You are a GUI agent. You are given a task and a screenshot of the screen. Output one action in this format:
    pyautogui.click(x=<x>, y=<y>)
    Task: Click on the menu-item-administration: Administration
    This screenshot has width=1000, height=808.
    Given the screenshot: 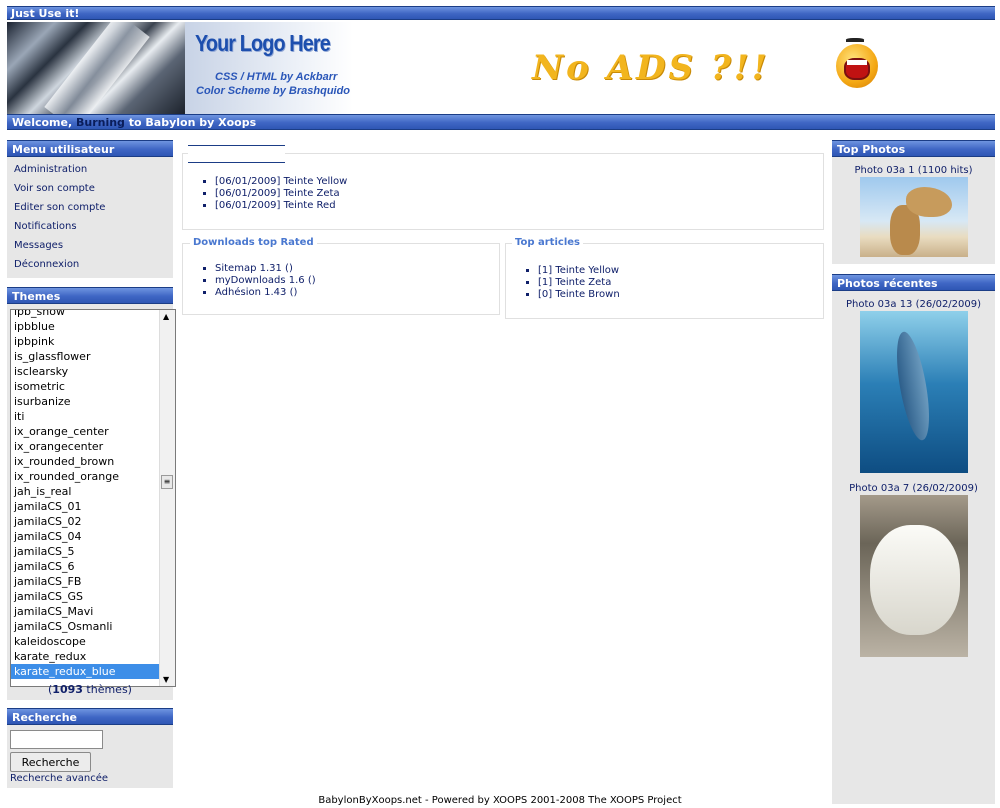 What is the action you would take?
    pyautogui.click(x=90, y=169)
    